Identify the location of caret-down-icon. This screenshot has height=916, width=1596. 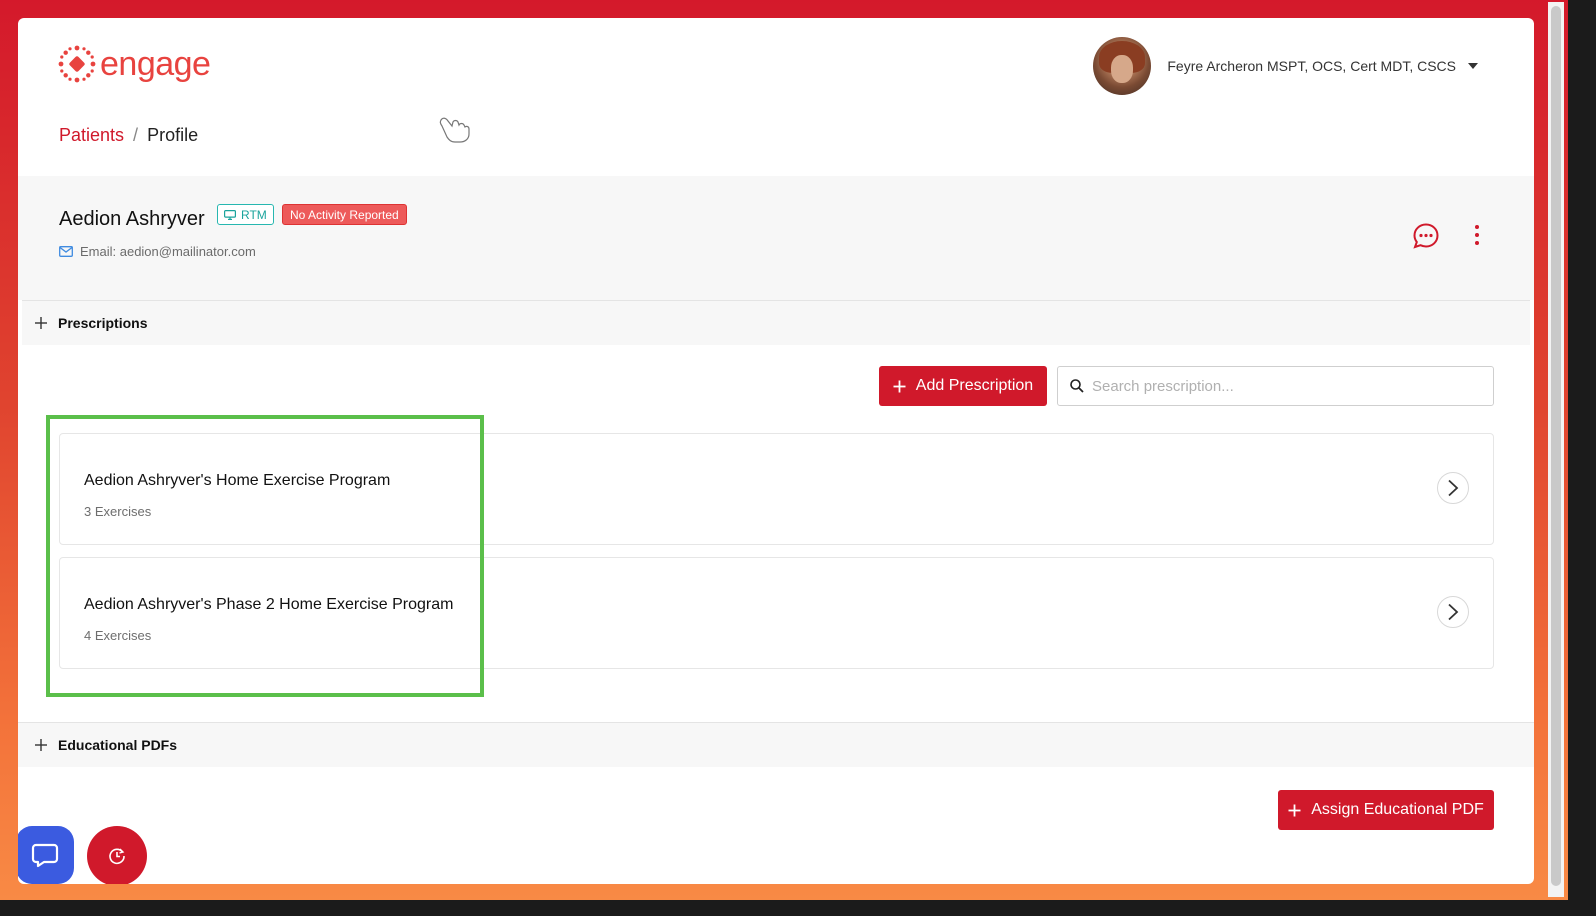
(1473, 66).